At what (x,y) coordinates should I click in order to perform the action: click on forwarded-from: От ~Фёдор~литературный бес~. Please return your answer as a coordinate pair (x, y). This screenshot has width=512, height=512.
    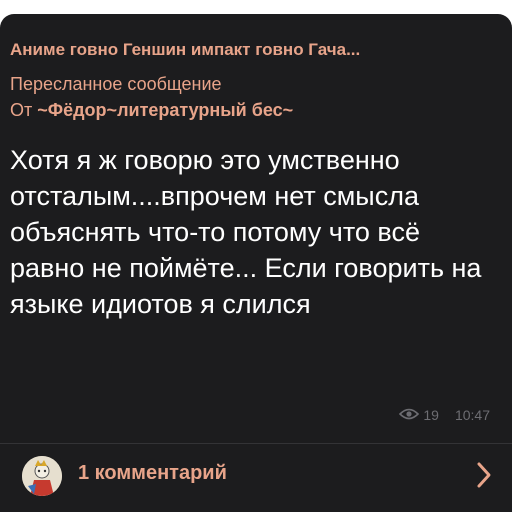
    Looking at the image, I should click on (151, 110).